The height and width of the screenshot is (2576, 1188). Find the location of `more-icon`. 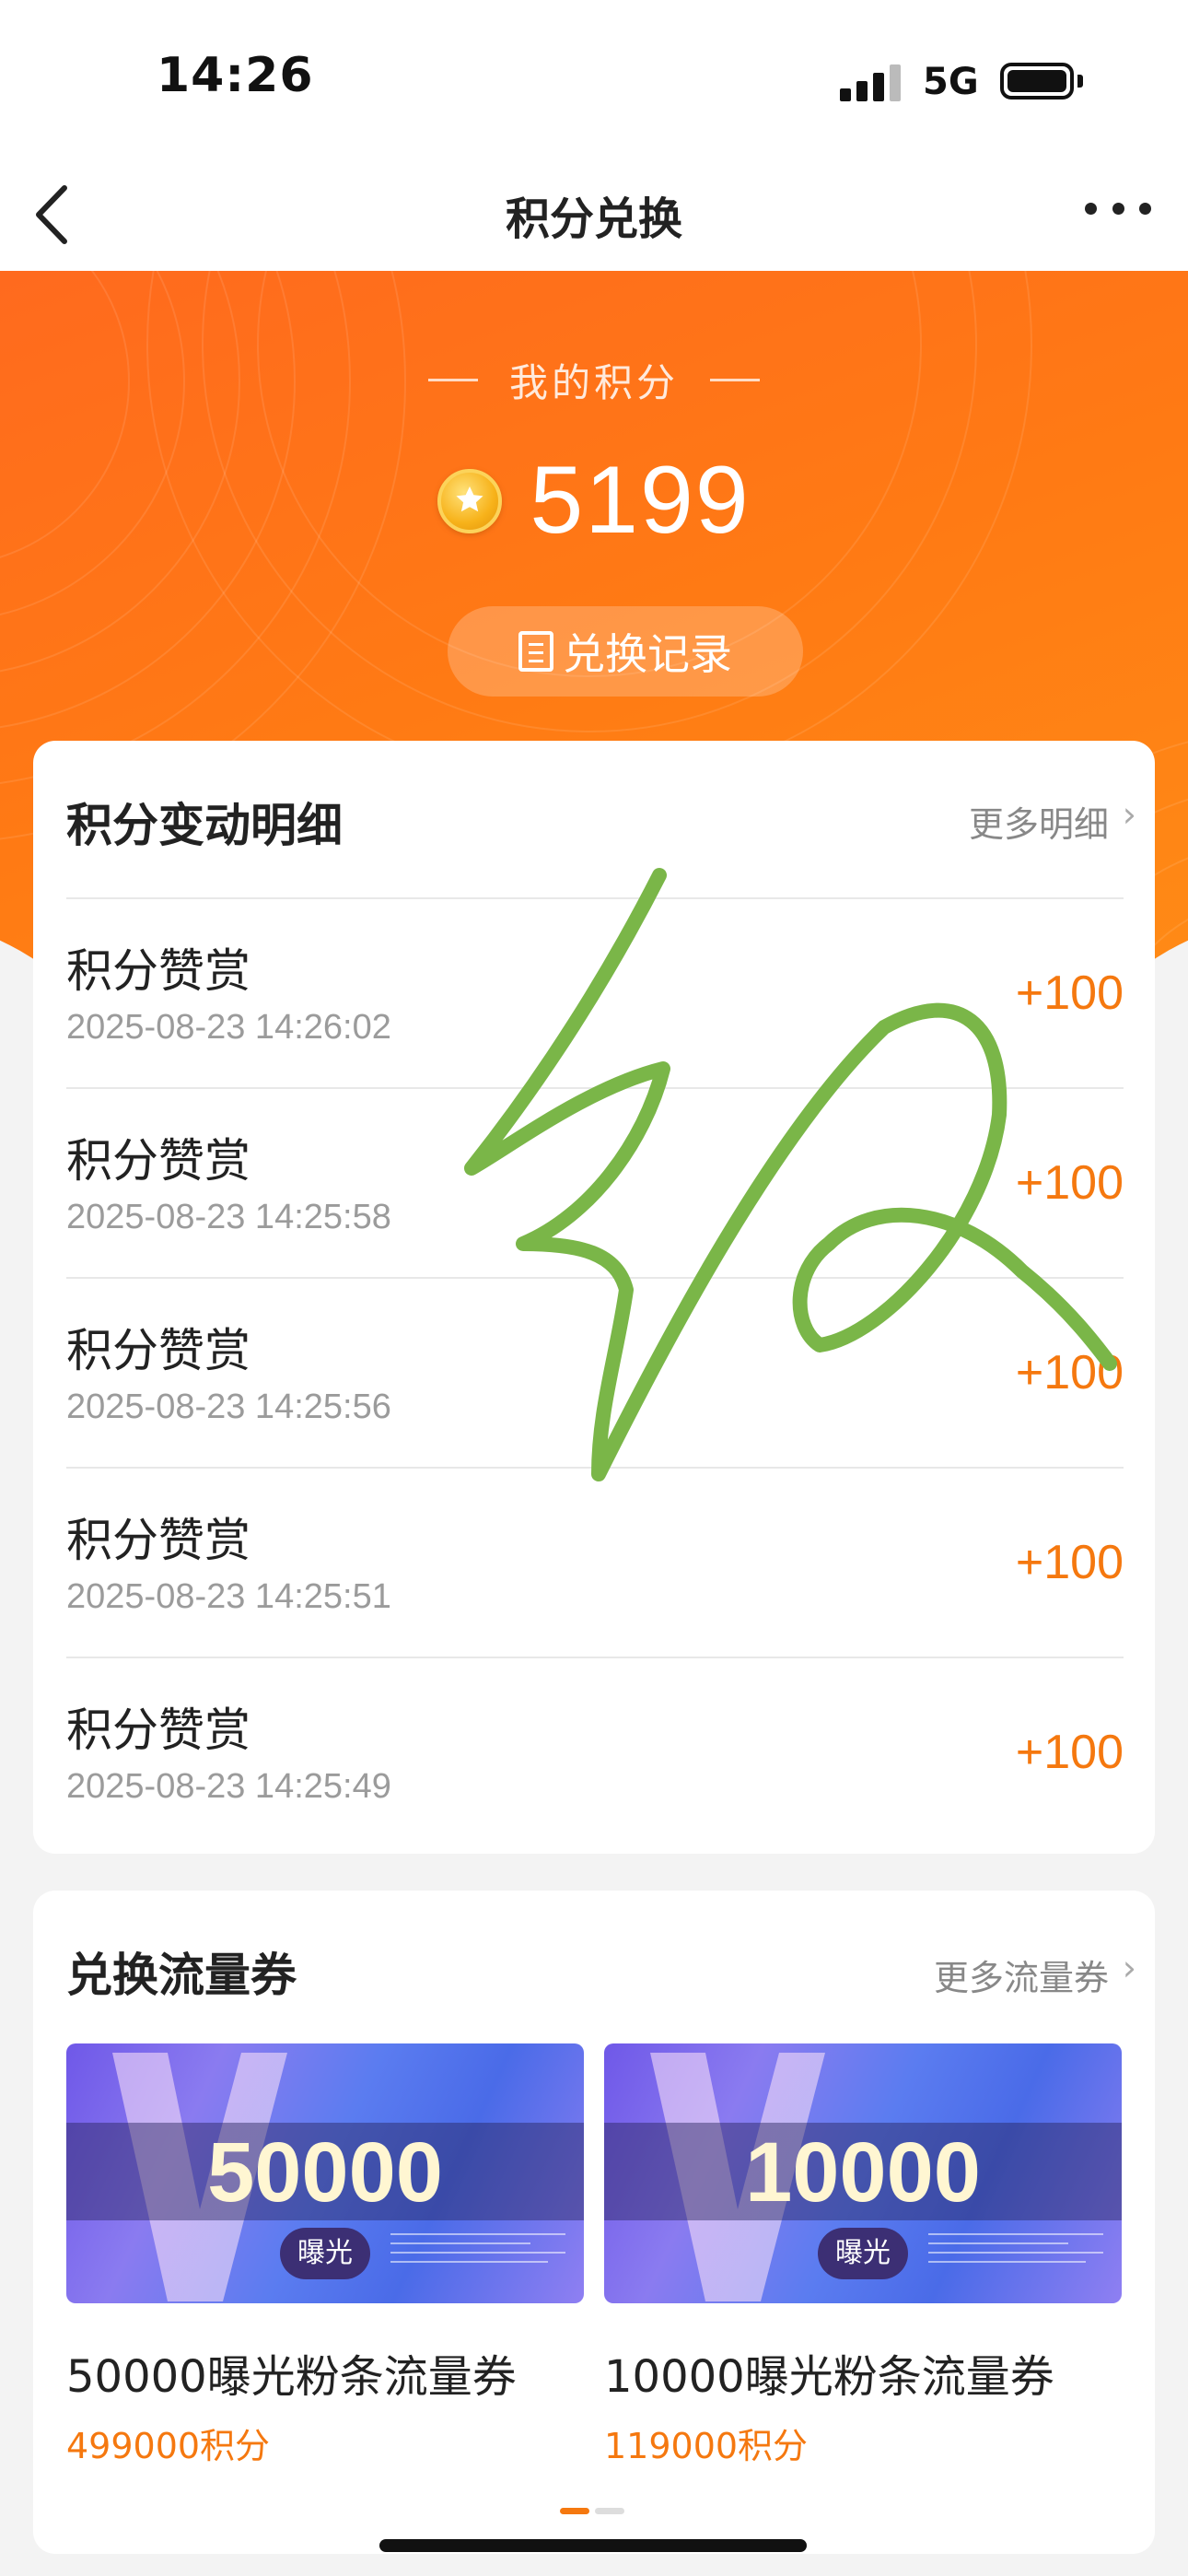

more-icon is located at coordinates (1118, 214).